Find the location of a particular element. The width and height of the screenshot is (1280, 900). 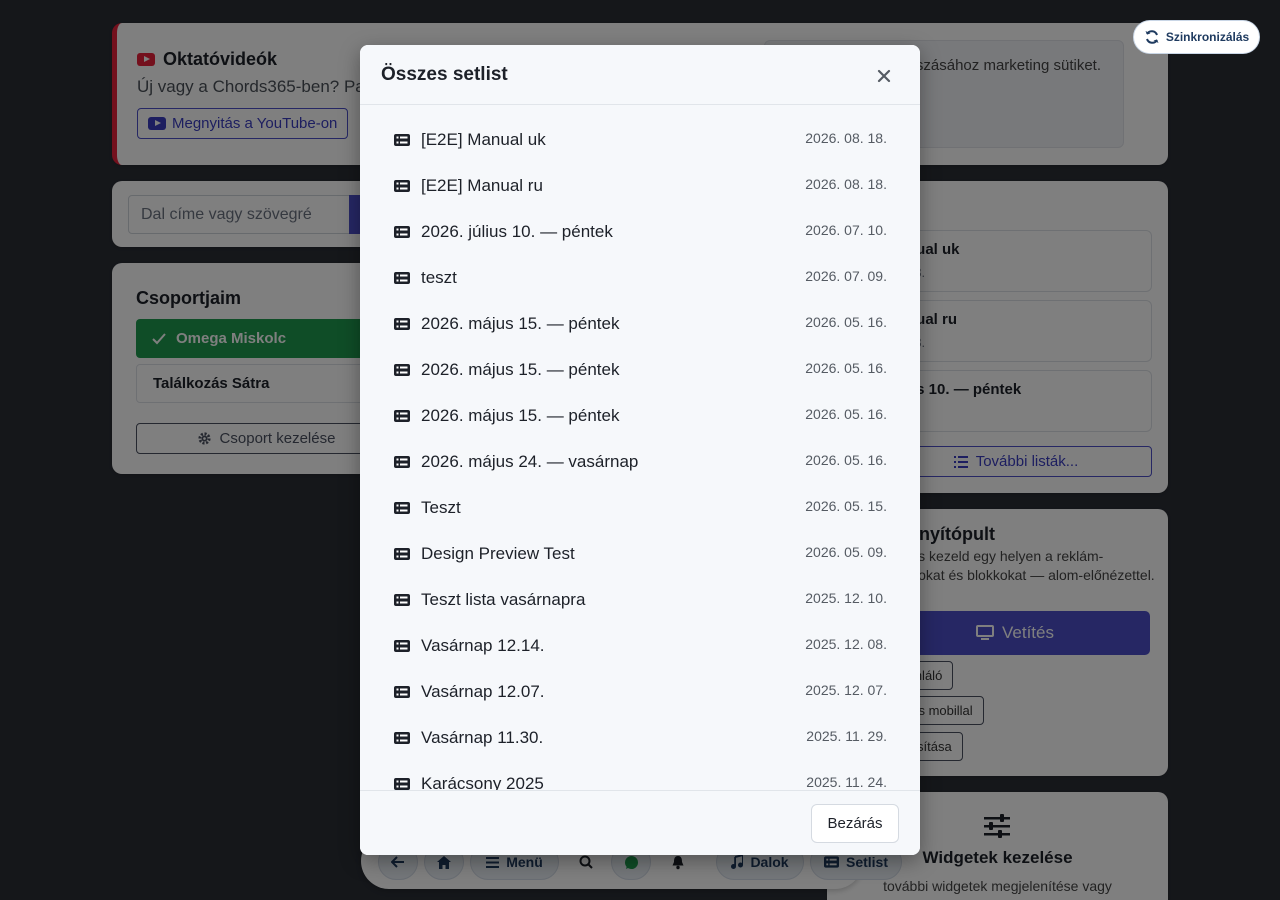

setlist-row: Vasárnap 12.14. 2025. 12. 08. is located at coordinates (641, 648).